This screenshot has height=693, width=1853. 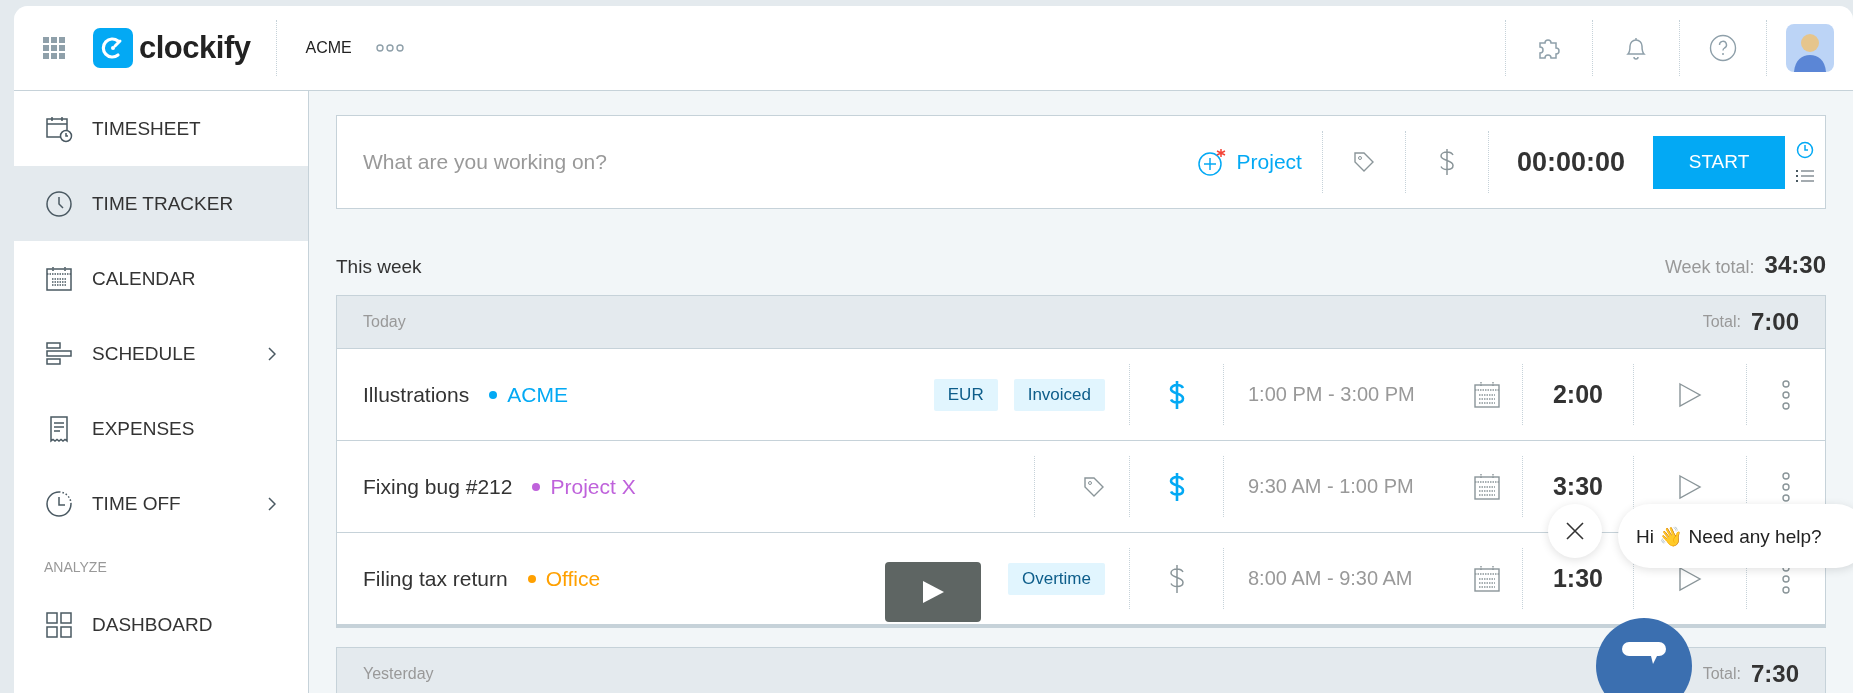 What do you see at coordinates (584, 486) in the screenshot?
I see `project-label: Project X` at bounding box center [584, 486].